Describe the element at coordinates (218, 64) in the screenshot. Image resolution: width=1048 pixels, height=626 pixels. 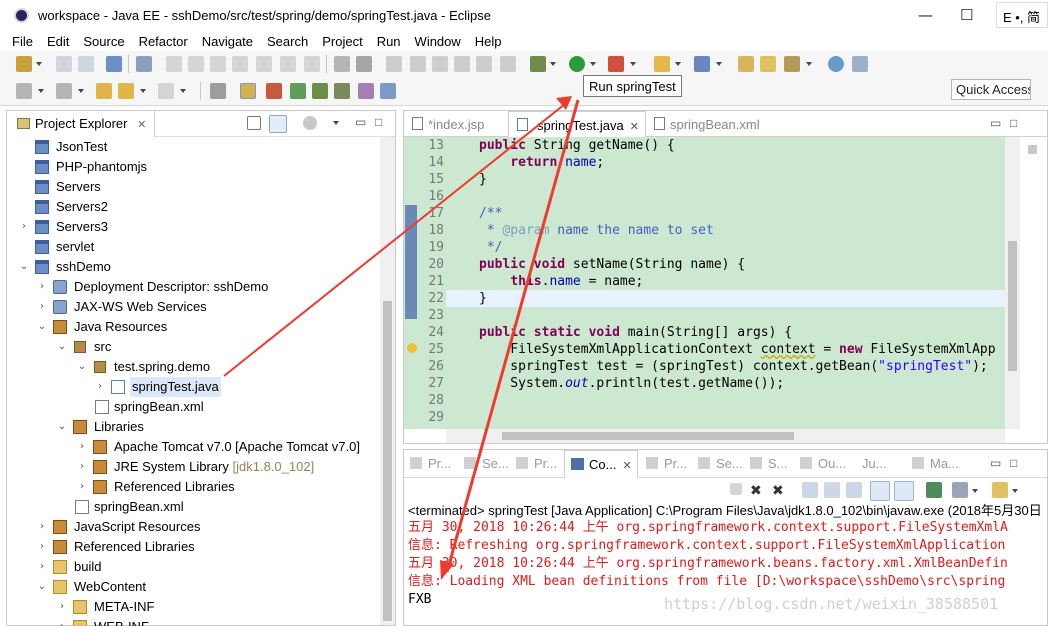
I see `terminate-icon` at that location.